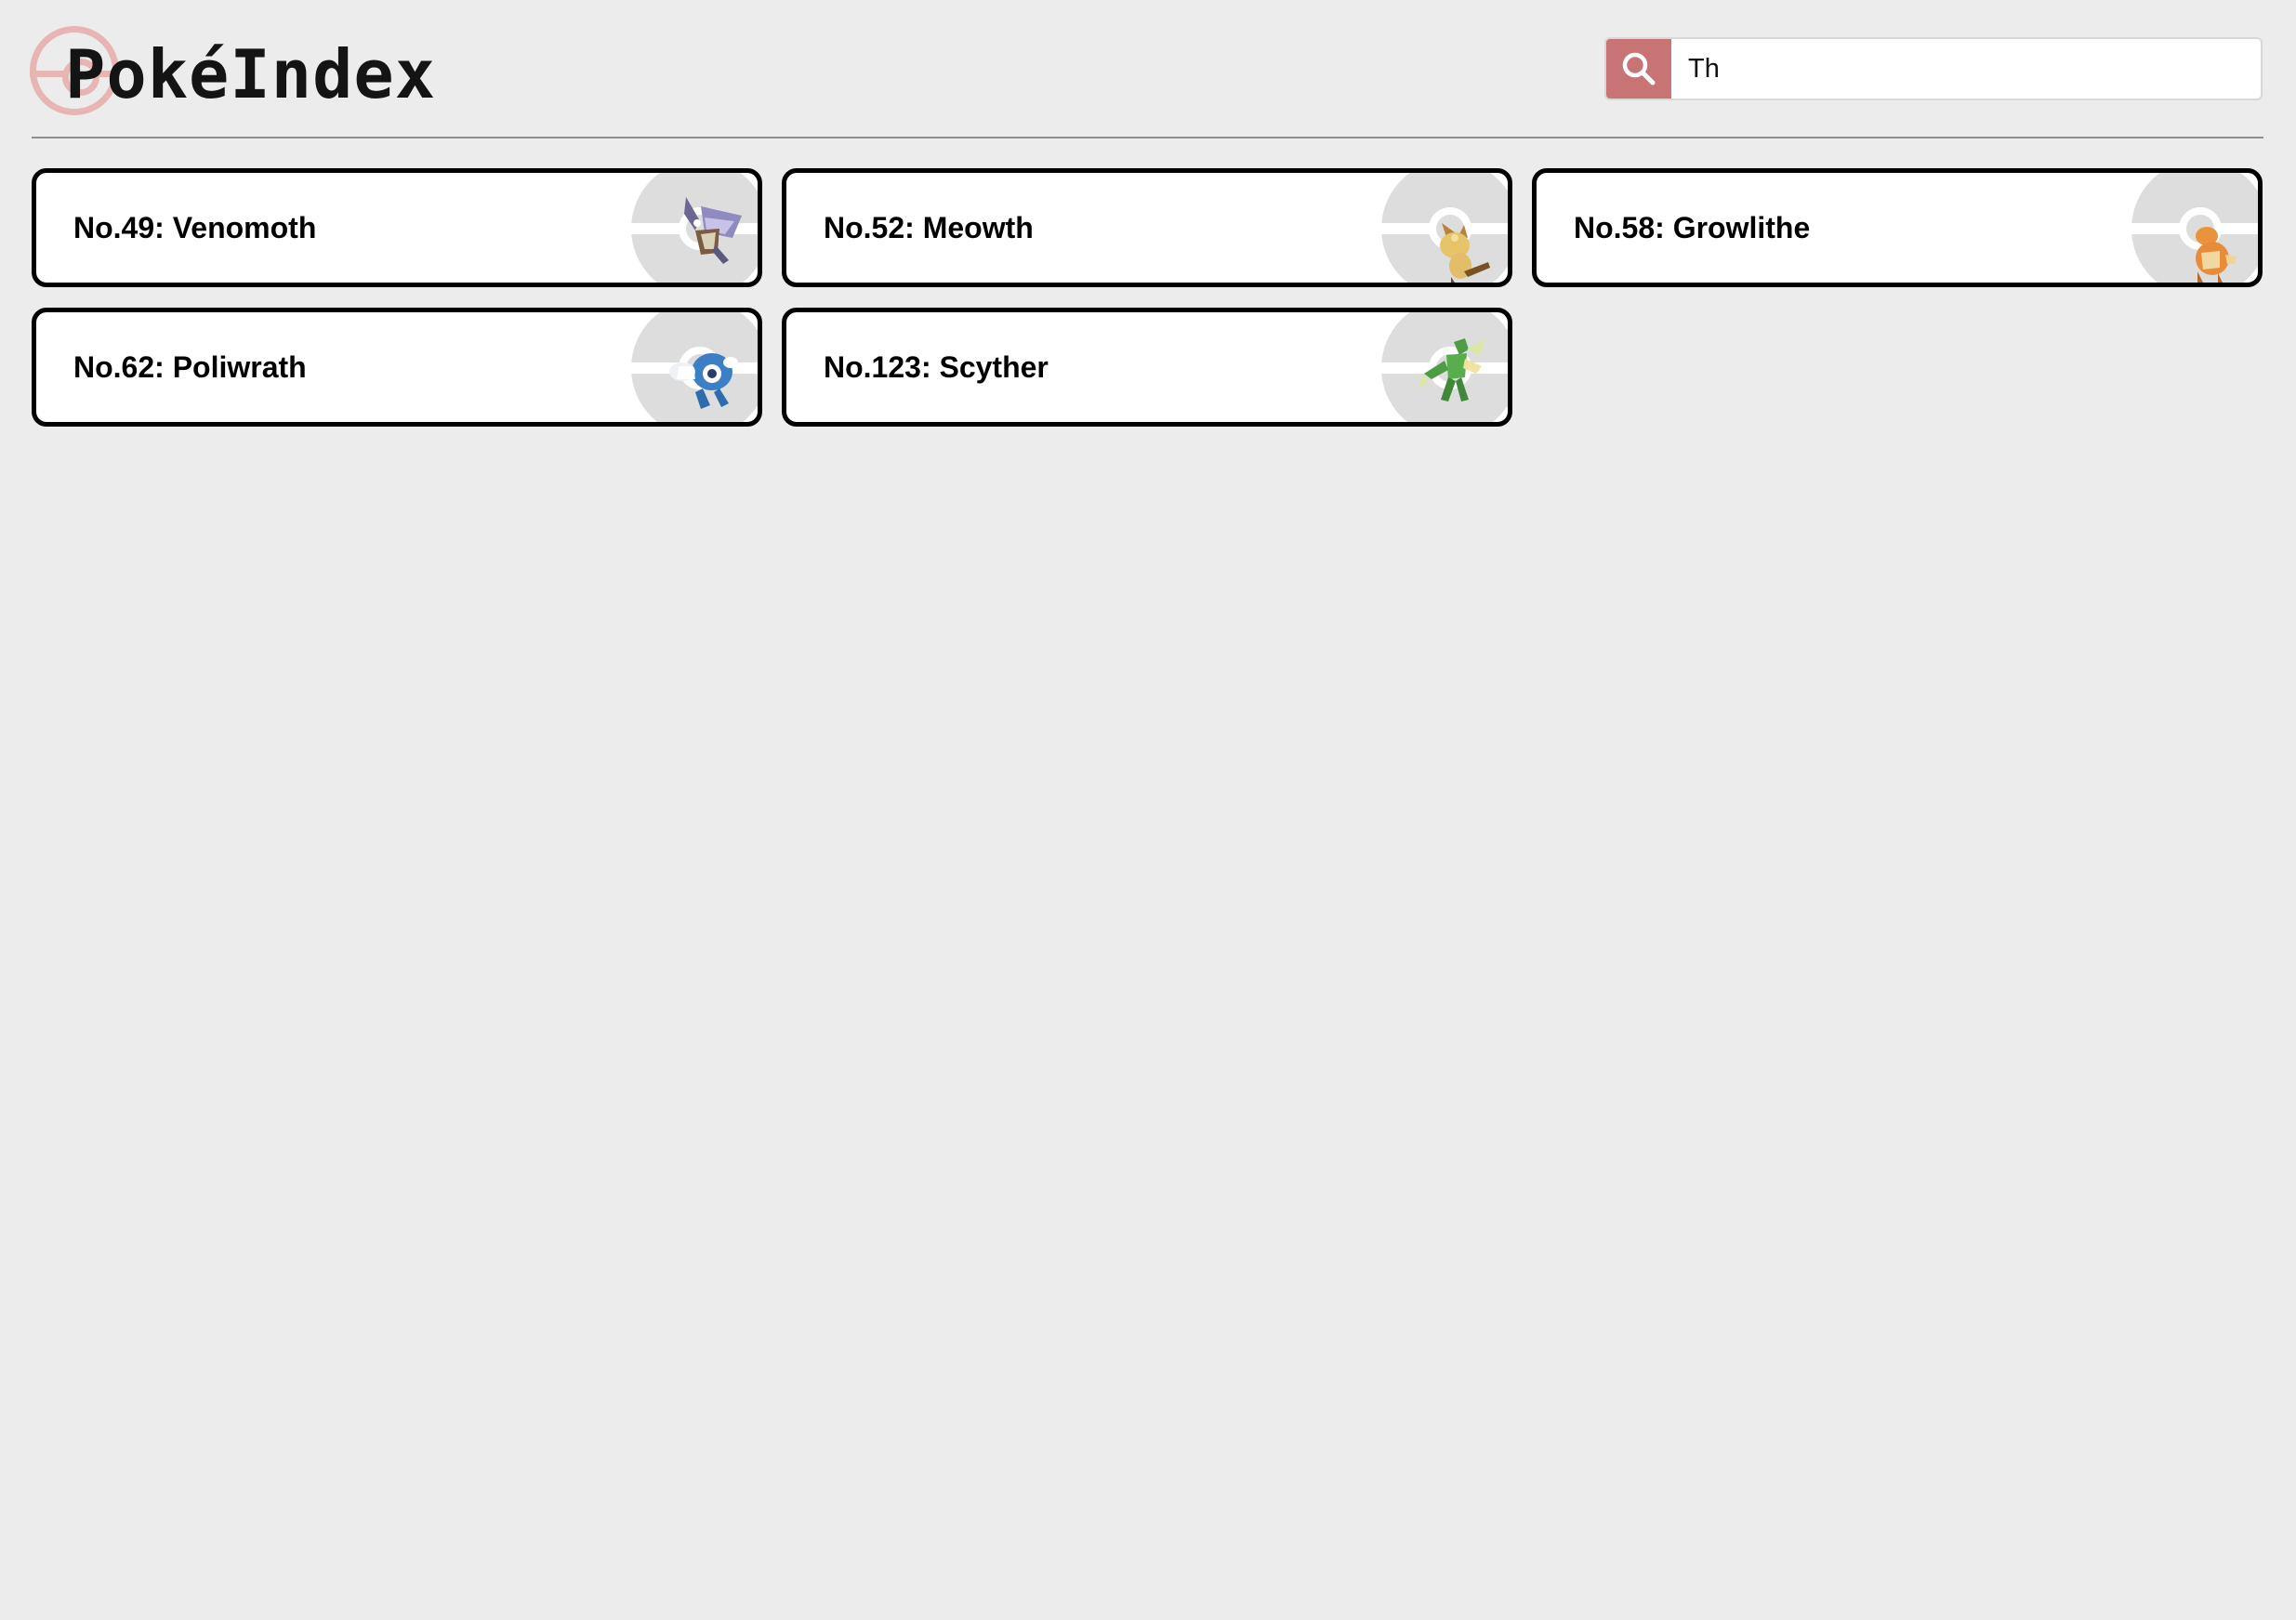 This screenshot has height=1620, width=2296. I want to click on poliwrath-sprite-icon, so click(704, 381).